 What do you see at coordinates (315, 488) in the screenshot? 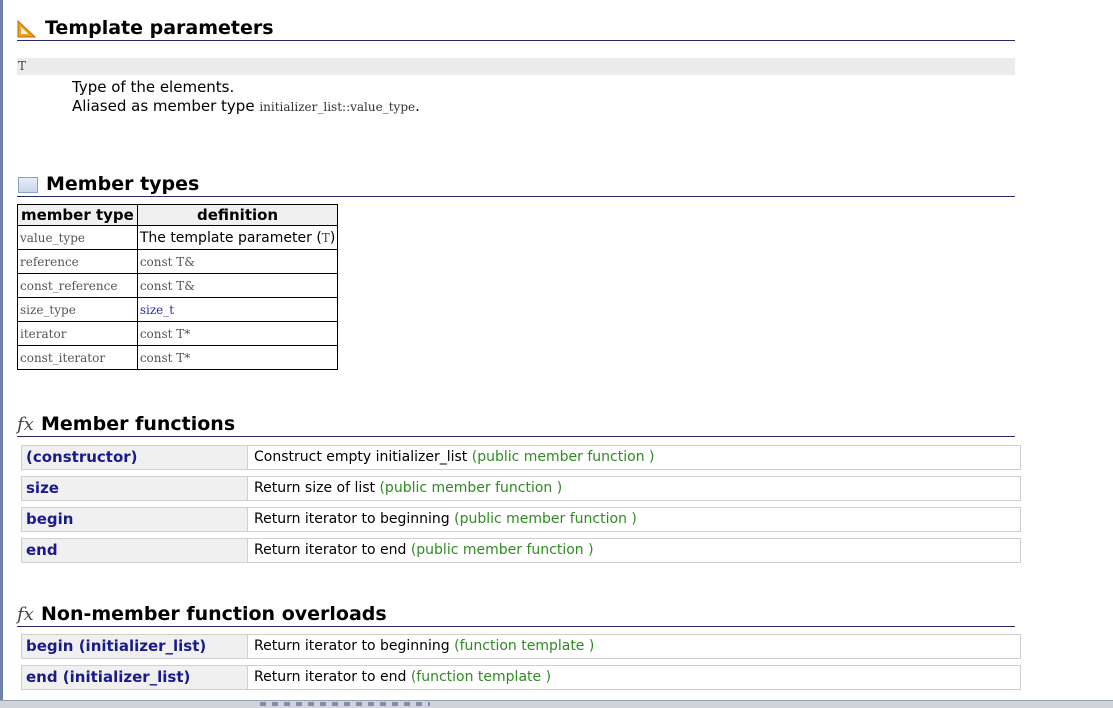
I see `description-text: Return size of list` at bounding box center [315, 488].